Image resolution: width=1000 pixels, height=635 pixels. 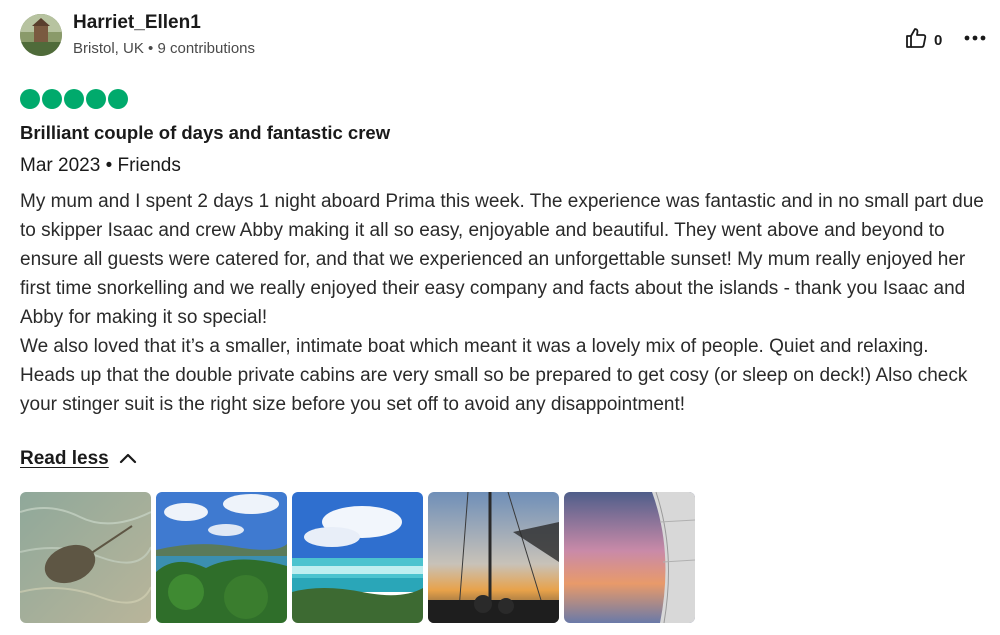 What do you see at coordinates (64, 458) in the screenshot?
I see `read-less-label: Read less` at bounding box center [64, 458].